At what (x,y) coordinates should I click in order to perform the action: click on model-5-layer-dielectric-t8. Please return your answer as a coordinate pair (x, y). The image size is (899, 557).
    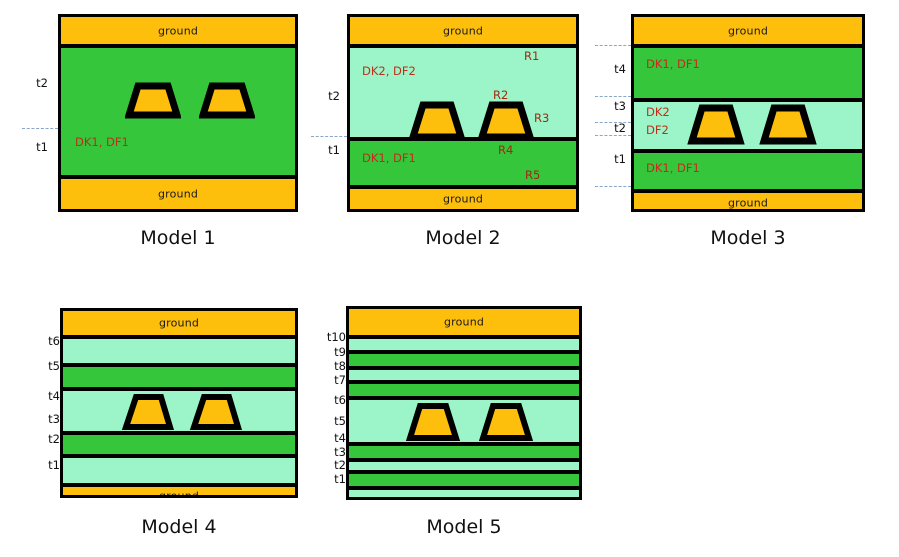
    Looking at the image, I should click on (464, 375).